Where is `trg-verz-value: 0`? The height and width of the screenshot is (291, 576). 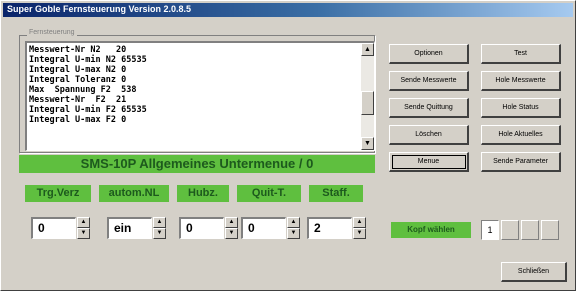
trg-verz-value: 0 is located at coordinates (53, 228).